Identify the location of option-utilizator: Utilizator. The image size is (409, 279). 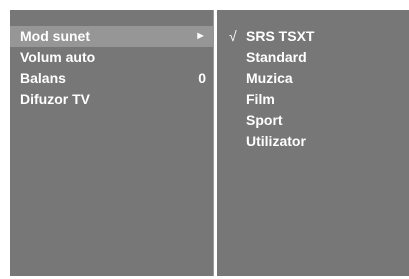
(313, 141).